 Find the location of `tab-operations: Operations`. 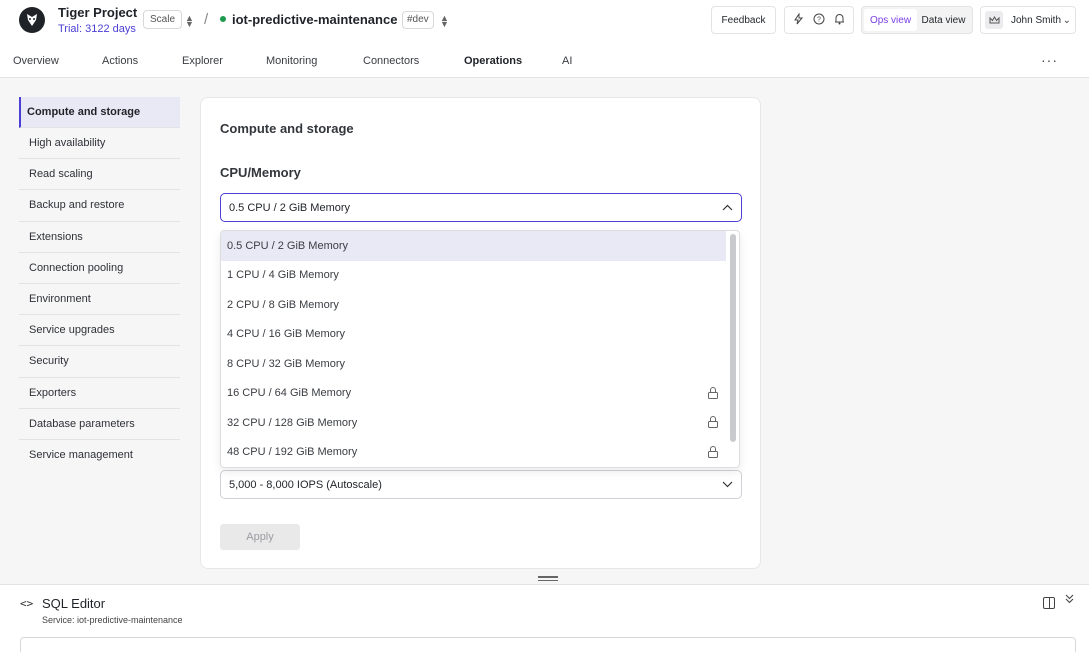

tab-operations: Operations is located at coordinates (493, 61).